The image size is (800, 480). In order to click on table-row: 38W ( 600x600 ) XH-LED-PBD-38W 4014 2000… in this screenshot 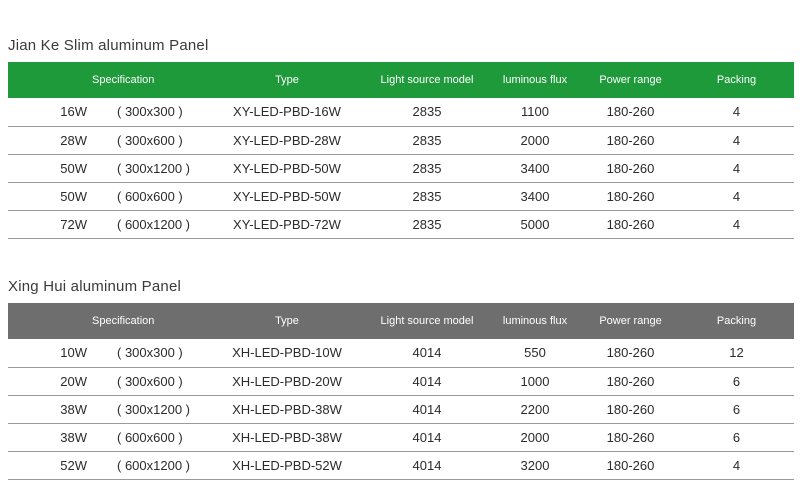, I will do `click(401, 437)`.